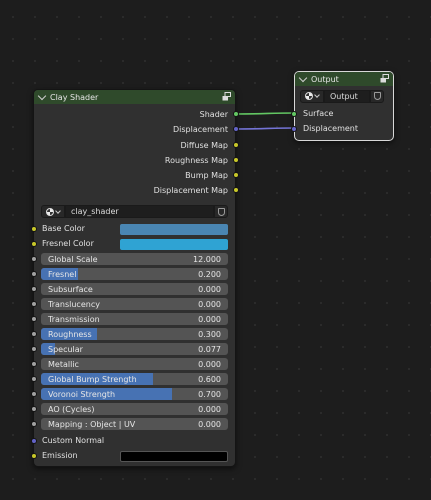 The height and width of the screenshot is (500, 431). I want to click on slider-label: Global Bump Strength, so click(92, 379).